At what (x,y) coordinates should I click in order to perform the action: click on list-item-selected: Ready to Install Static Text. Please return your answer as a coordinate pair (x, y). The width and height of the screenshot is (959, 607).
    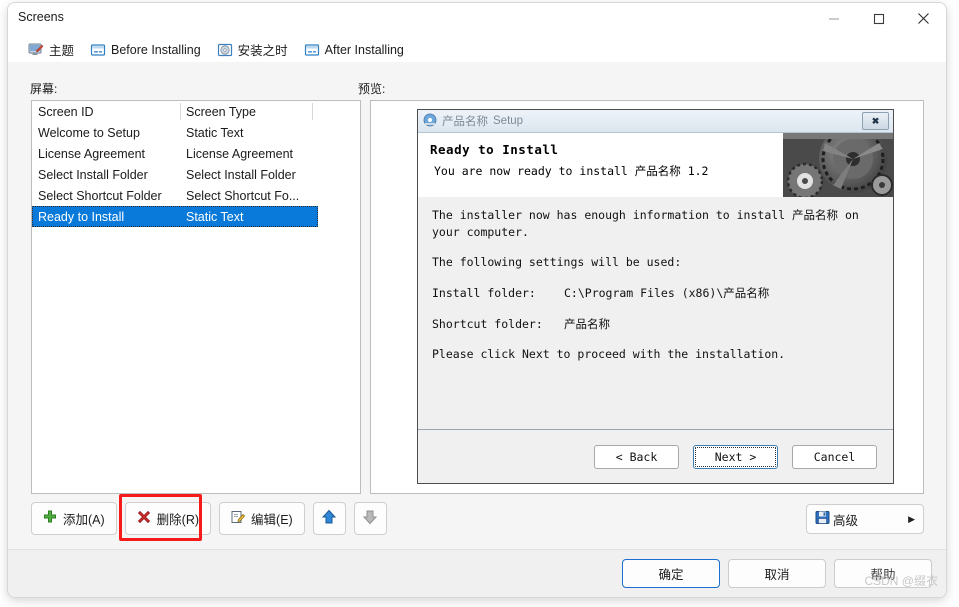
    Looking at the image, I should click on (175, 216).